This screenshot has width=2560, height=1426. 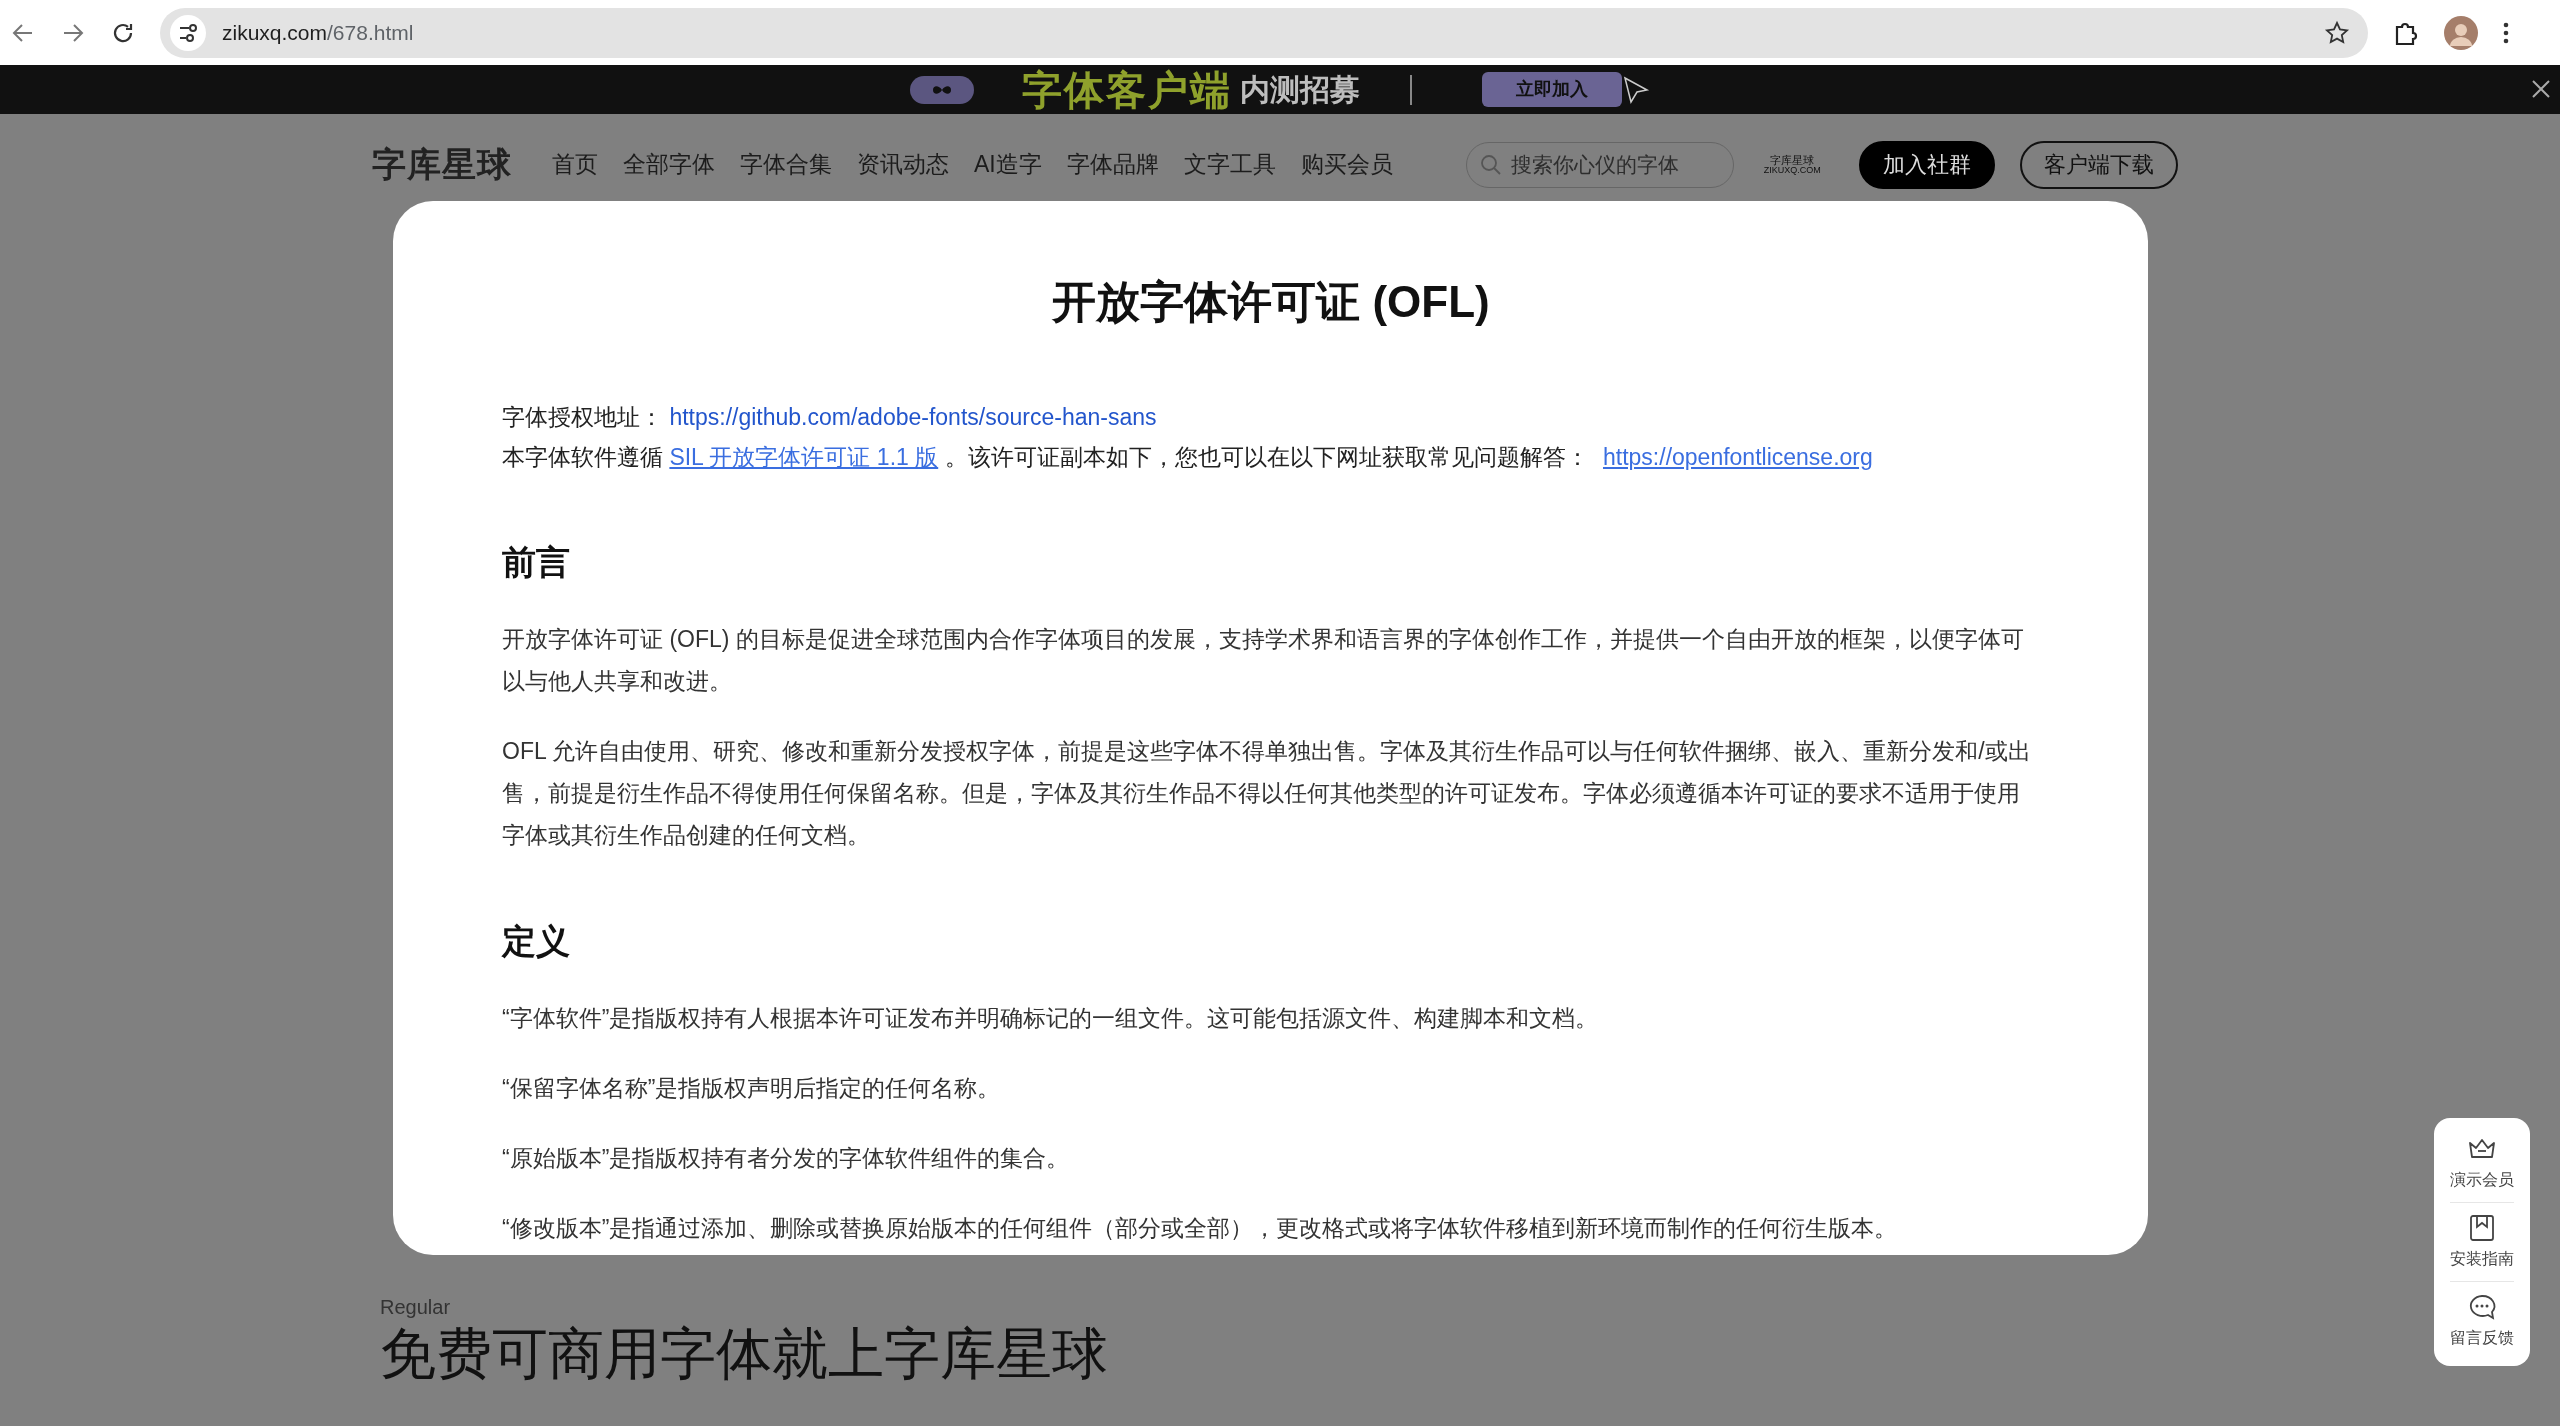 What do you see at coordinates (2482, 1163) in the screenshot?
I see `side-menu-item: 演示会员` at bounding box center [2482, 1163].